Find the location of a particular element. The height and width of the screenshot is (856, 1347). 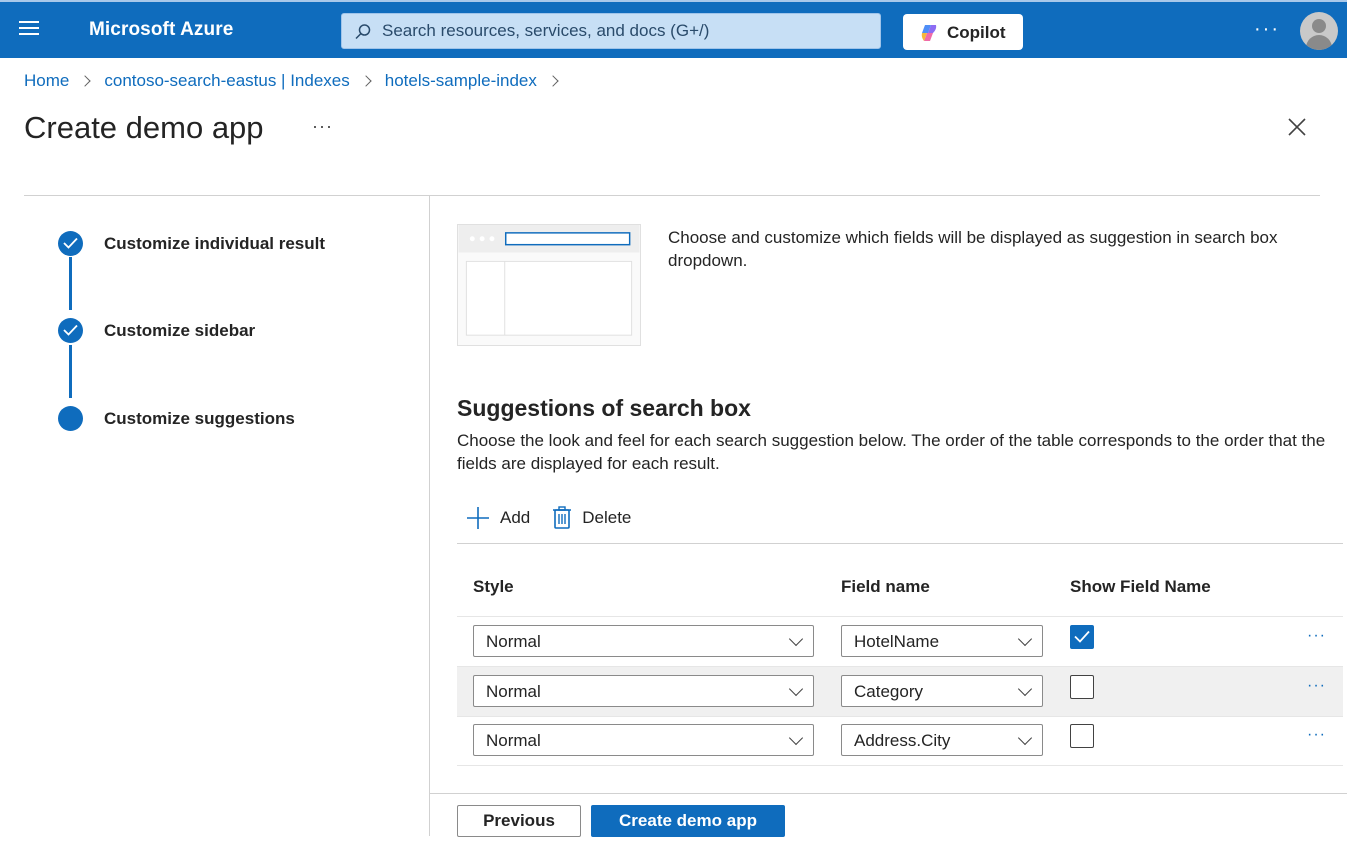

previous-button: Previous is located at coordinates (519, 821).